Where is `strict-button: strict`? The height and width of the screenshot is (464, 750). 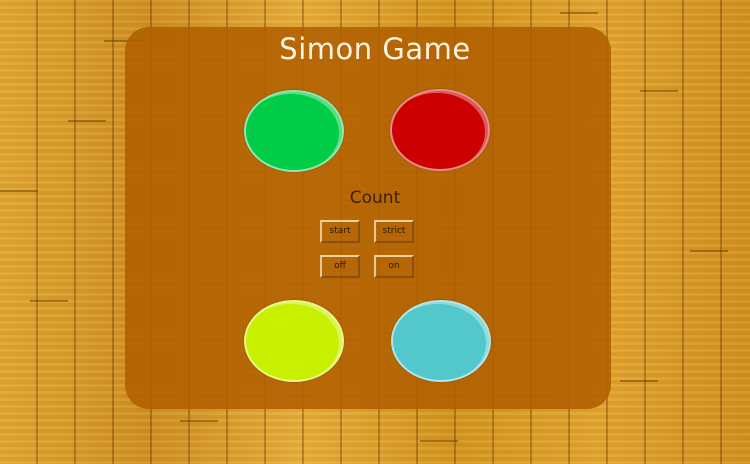
strict-button: strict is located at coordinates (394, 231).